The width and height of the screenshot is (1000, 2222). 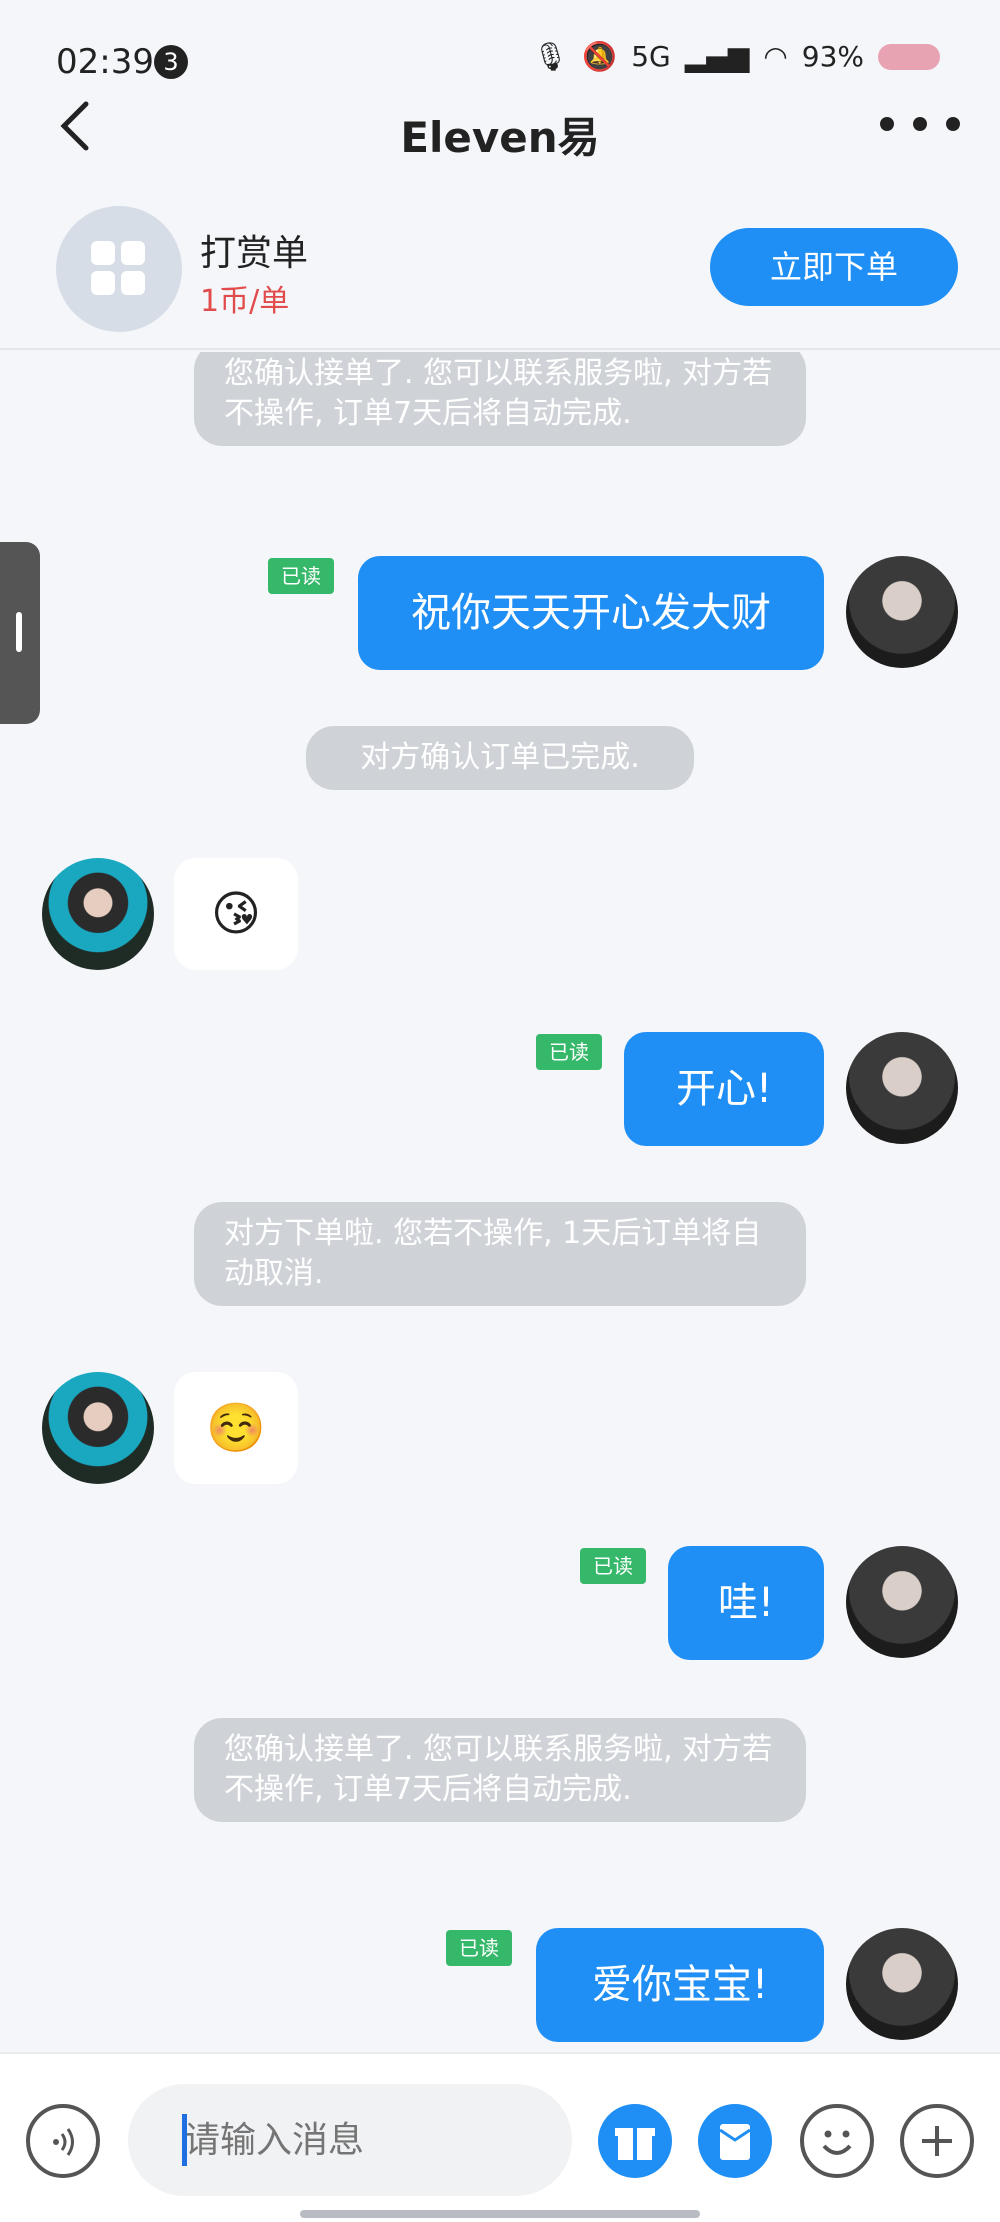 I want to click on outgoing-message: 爱你宝宝!, so click(x=680, y=1985).